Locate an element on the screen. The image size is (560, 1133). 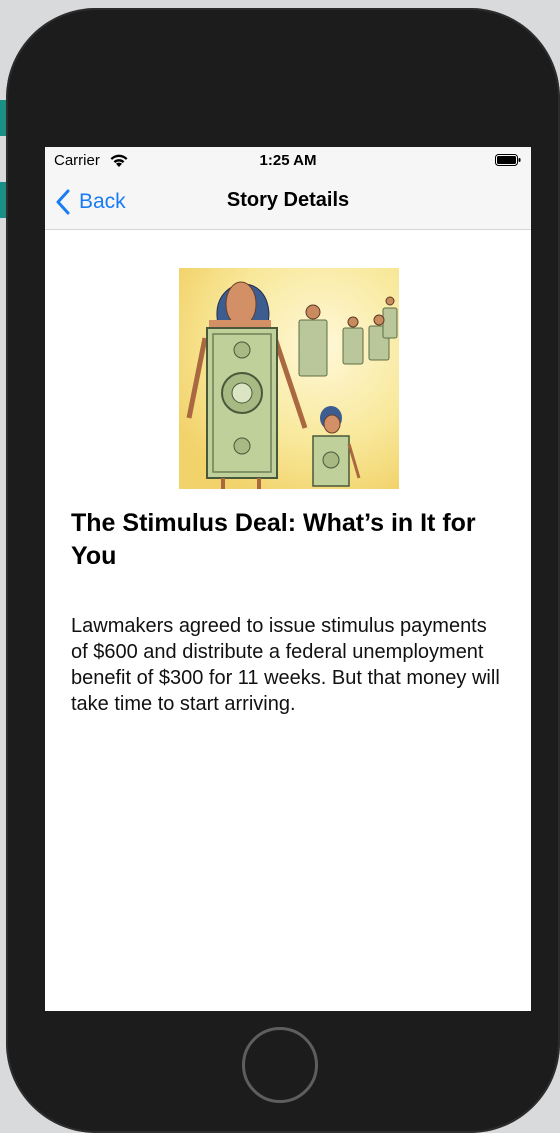
navigation-bar: Back Story Details is located at coordinates (288, 202).